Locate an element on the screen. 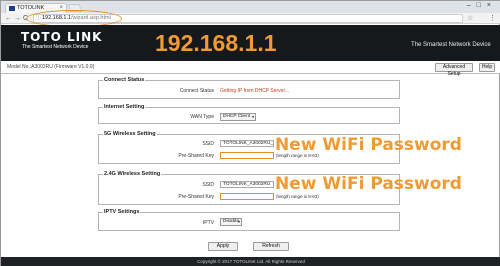  help-button: Help is located at coordinates (487, 67).